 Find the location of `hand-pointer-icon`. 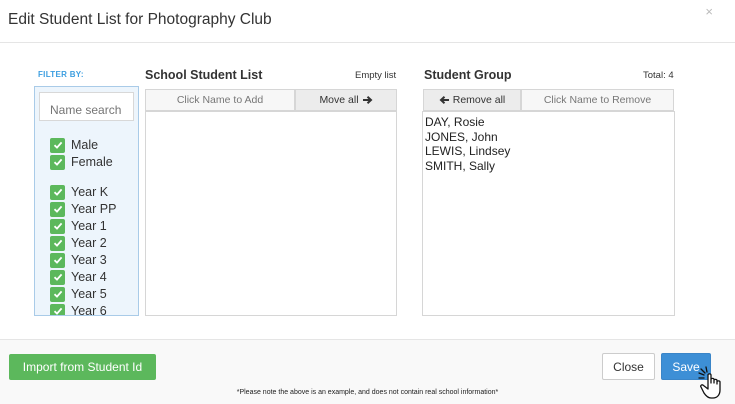

hand-pointer-icon is located at coordinates (709, 382).